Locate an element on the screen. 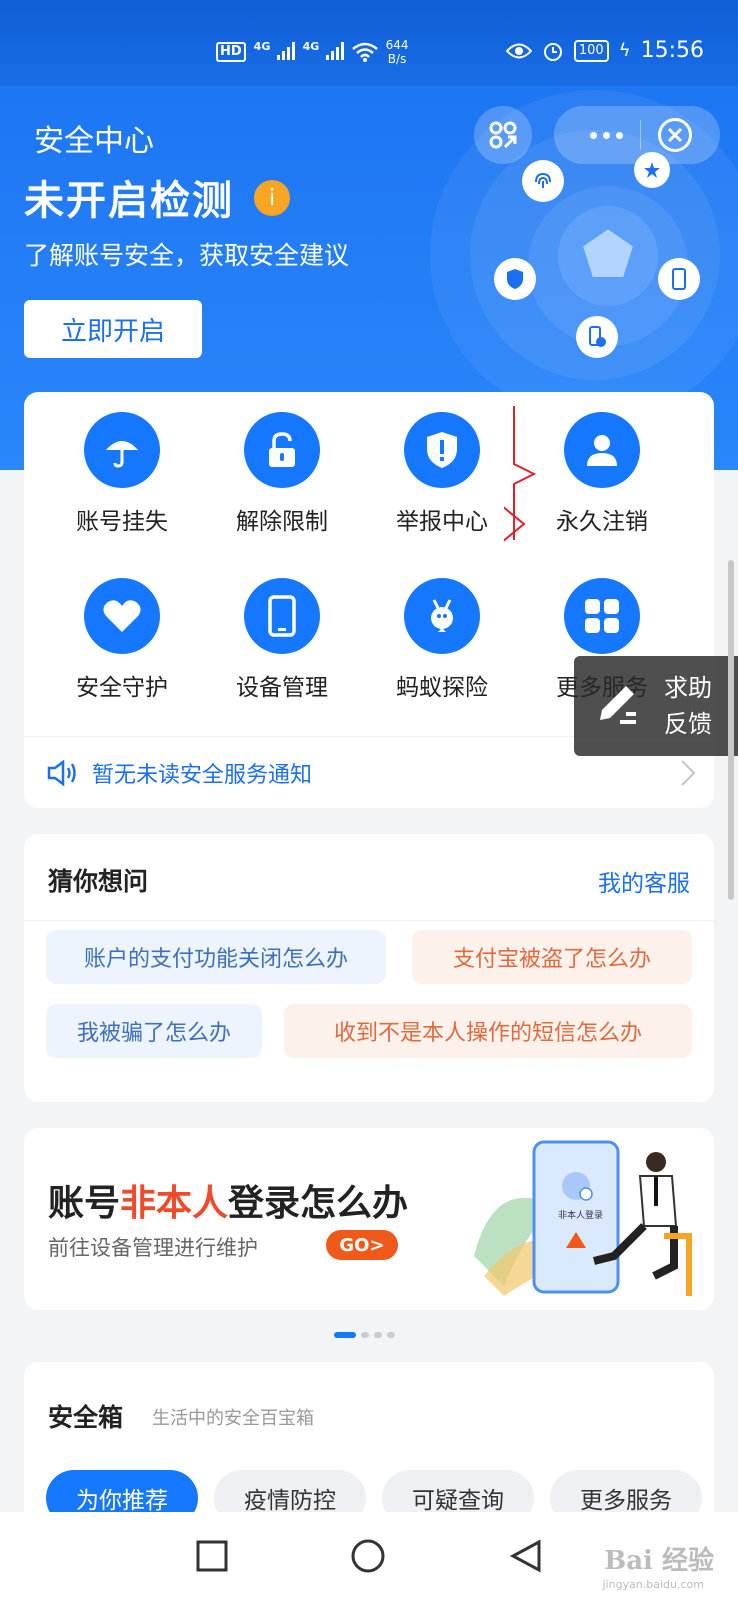 Image resolution: width=738 pixels, height=1600 pixels. speaker-icon is located at coordinates (61, 773).